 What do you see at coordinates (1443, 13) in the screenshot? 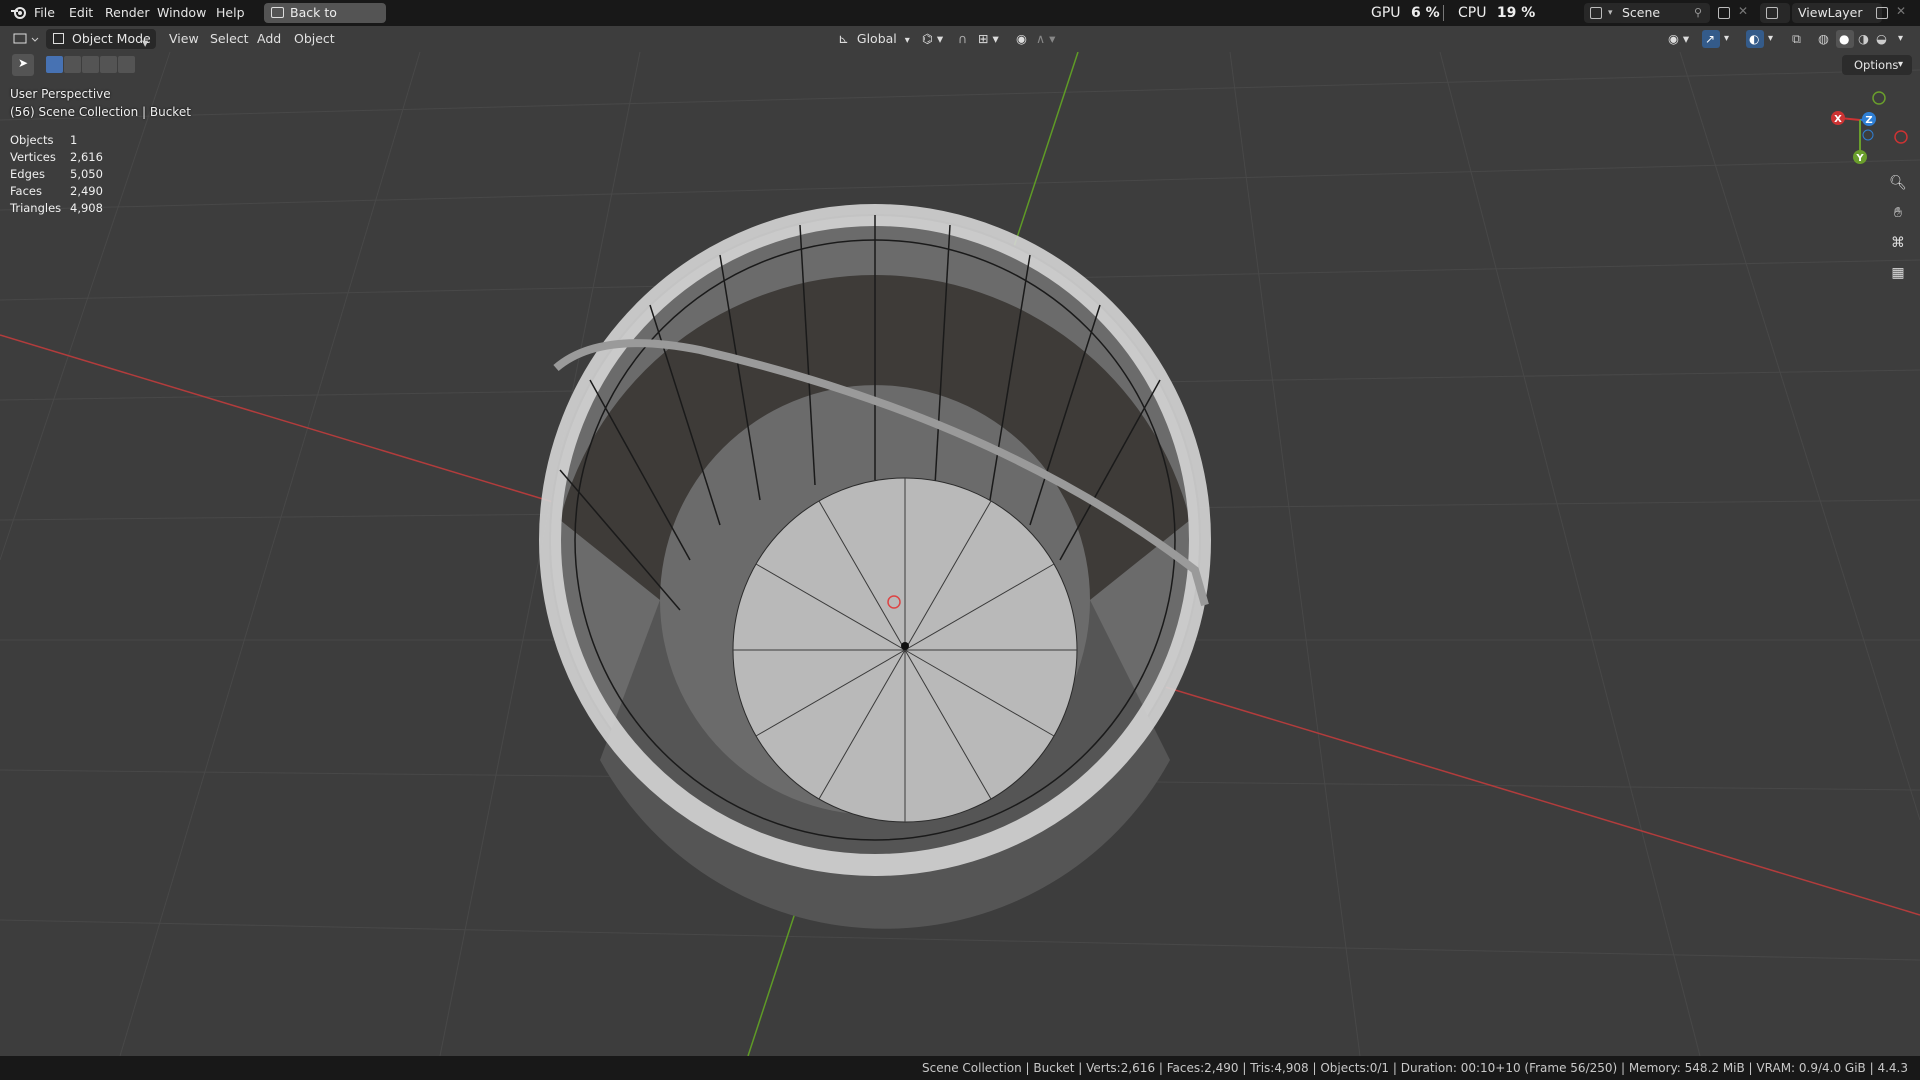
I see `perf-divider` at bounding box center [1443, 13].